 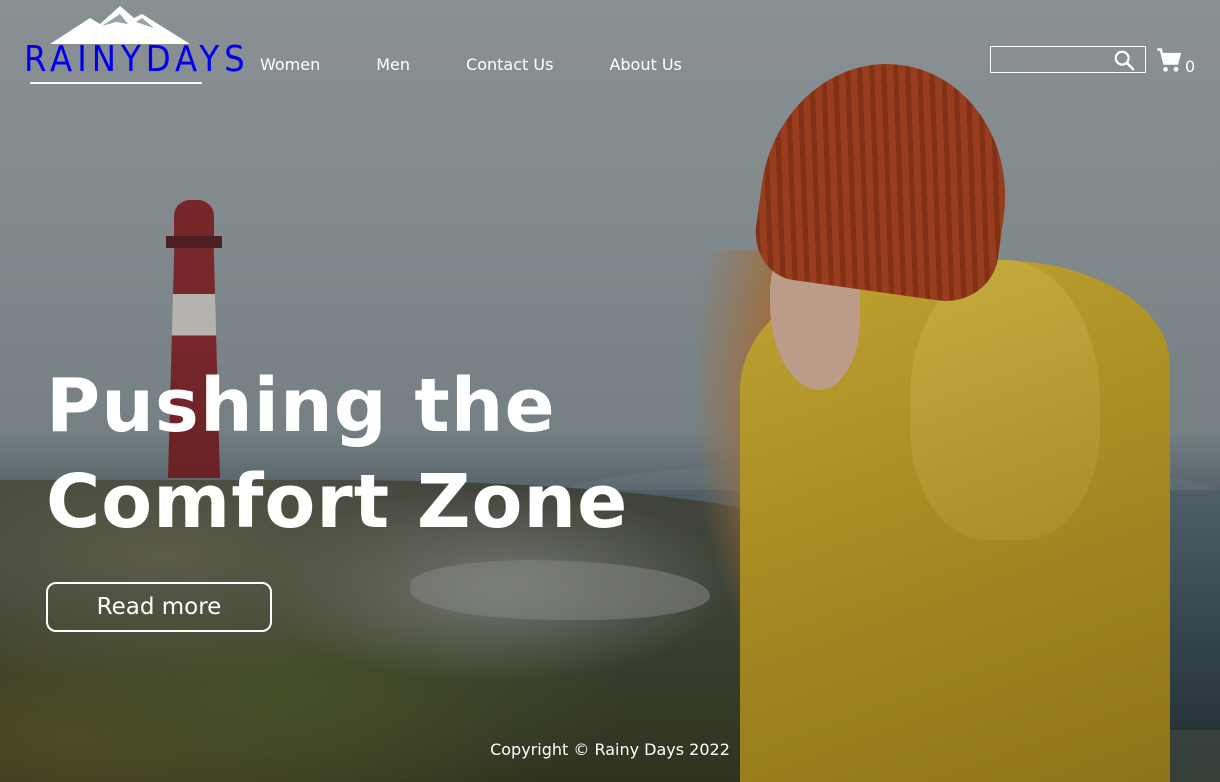 I want to click on nav-about-us: About Us, so click(x=645, y=64).